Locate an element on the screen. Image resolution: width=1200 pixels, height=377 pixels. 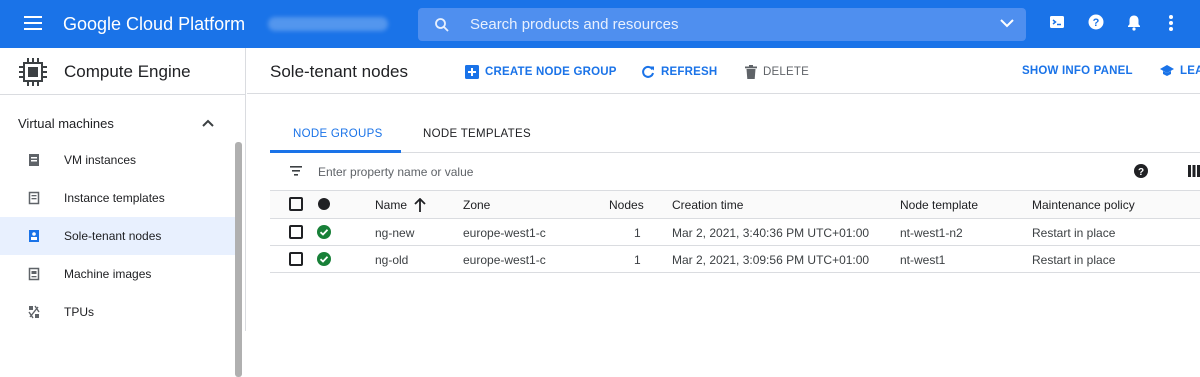
create-node-group-button: CREATE NODE GROUP is located at coordinates (541, 72).